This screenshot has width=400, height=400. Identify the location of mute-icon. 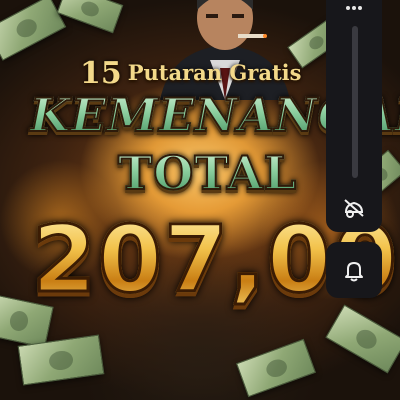
(354, 208).